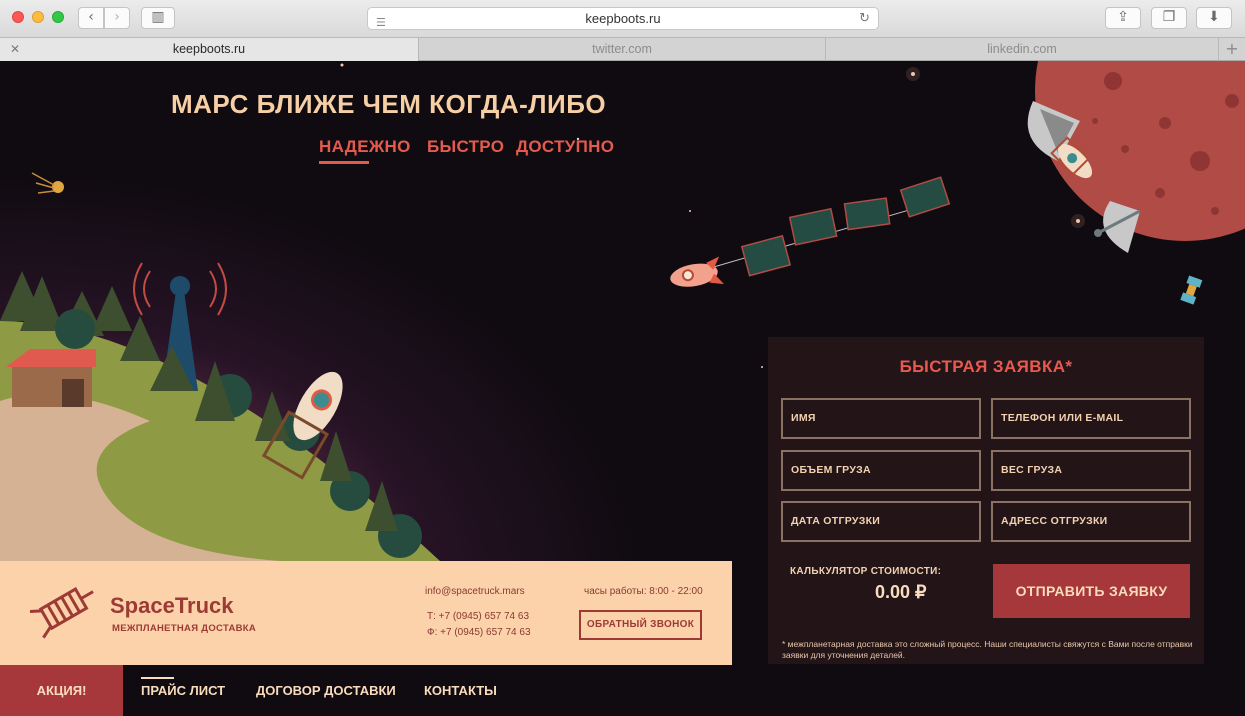 This screenshot has width=1245, height=716. Describe the element at coordinates (1091, 418) in the screenshot. I see `contact-field: ТЕЛЕФОН ИЛИ E-MAIL` at that location.